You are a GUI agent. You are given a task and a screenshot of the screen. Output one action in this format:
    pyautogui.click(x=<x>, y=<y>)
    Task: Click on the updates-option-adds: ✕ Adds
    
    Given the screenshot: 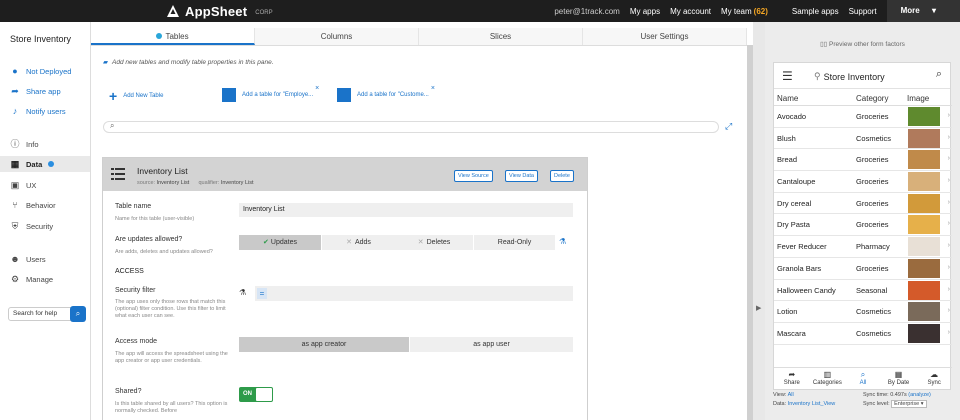 What is the action you would take?
    pyautogui.click(x=358, y=242)
    